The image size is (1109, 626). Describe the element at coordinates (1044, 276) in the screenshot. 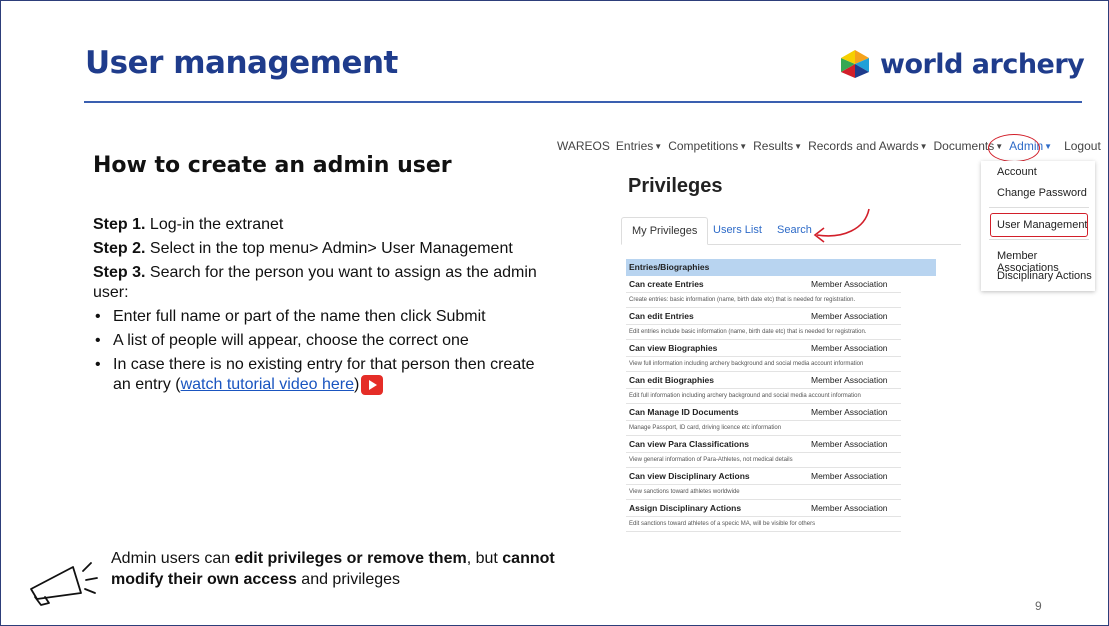

I see `dropdown-item-disciplinary-actions: Disciplinary Actions` at that location.